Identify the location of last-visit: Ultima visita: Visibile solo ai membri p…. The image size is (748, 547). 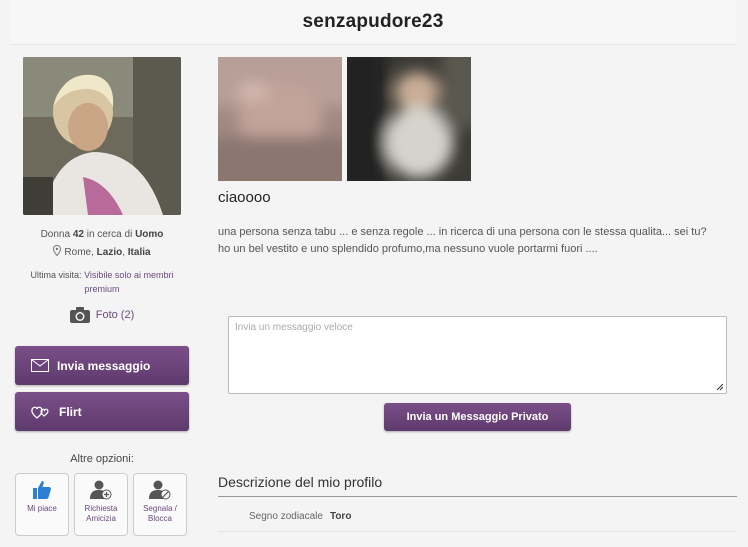
(102, 282).